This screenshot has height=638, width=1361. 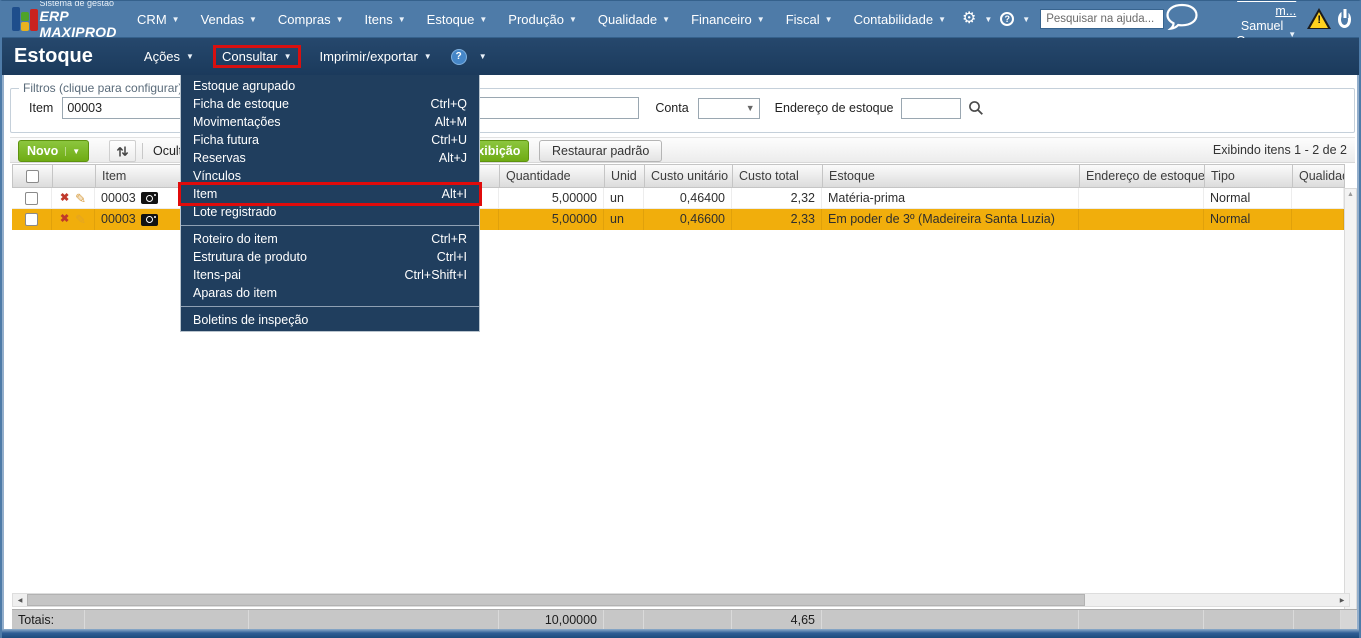 I want to click on page-more-chevron-icon: ▼, so click(x=483, y=56).